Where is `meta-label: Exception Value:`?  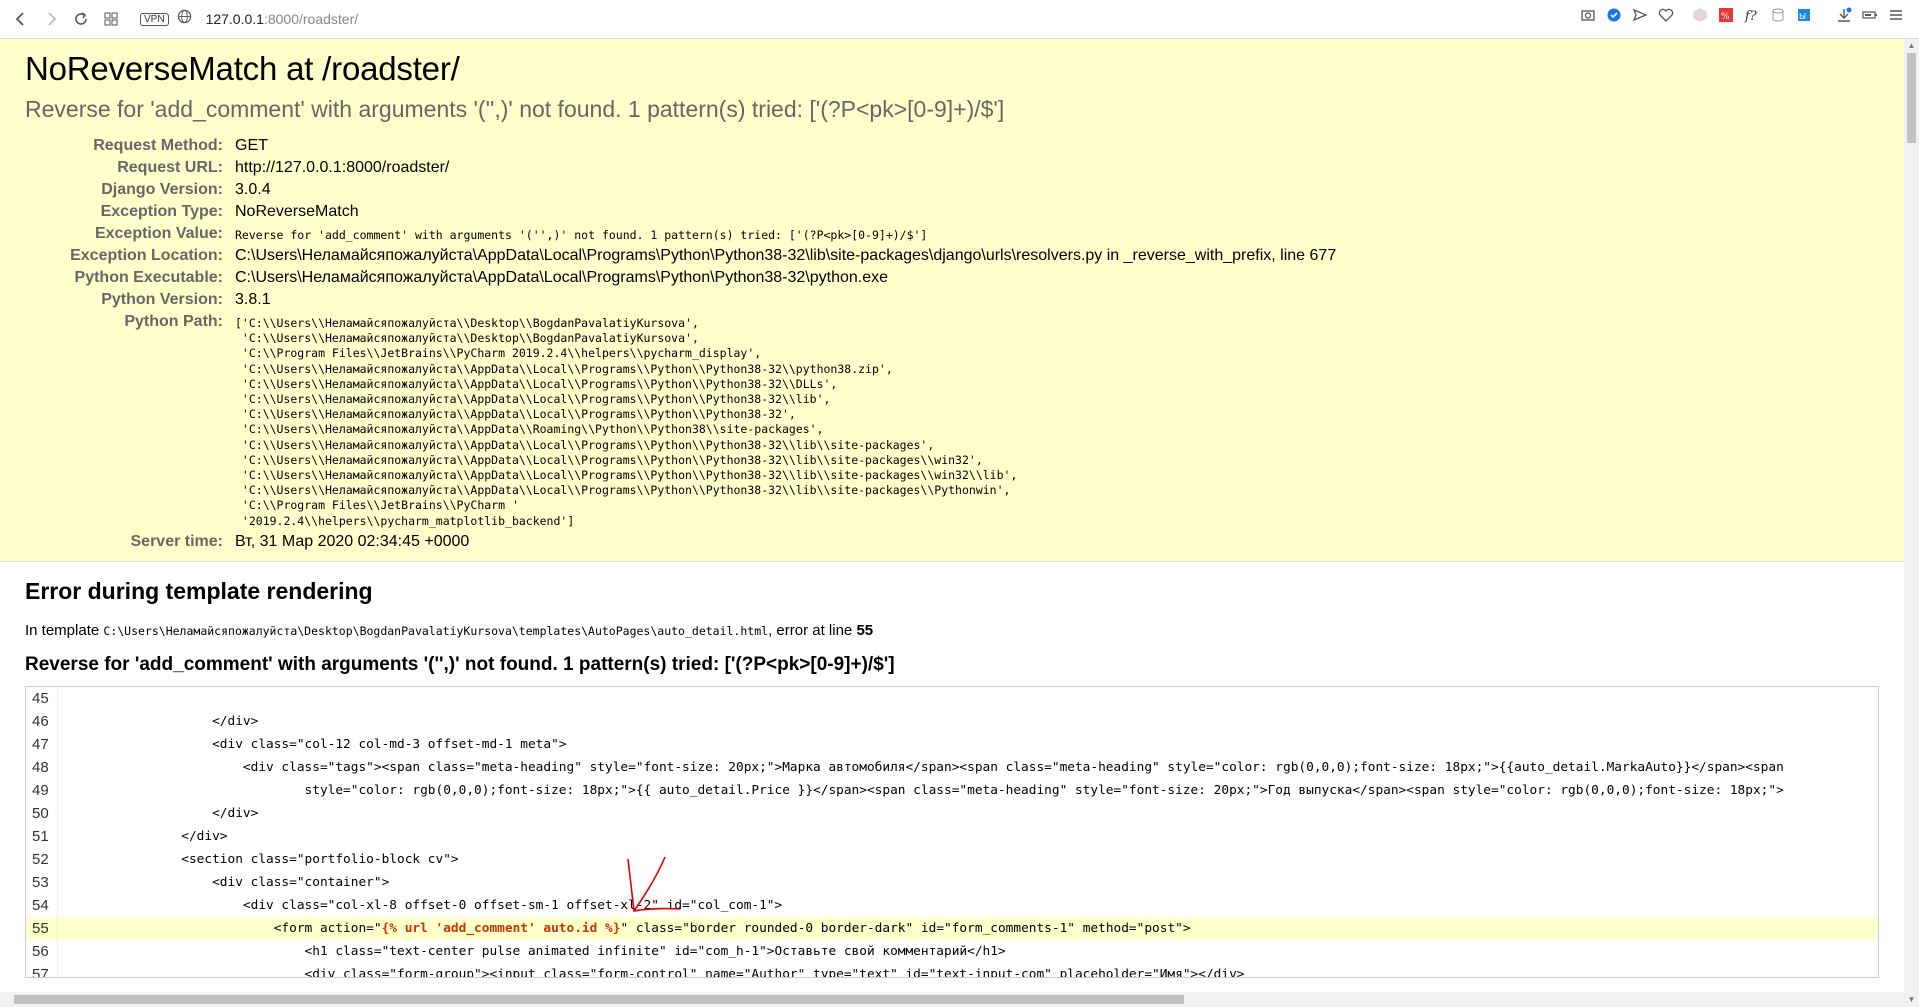
meta-label: Exception Value: is located at coordinates (158, 233).